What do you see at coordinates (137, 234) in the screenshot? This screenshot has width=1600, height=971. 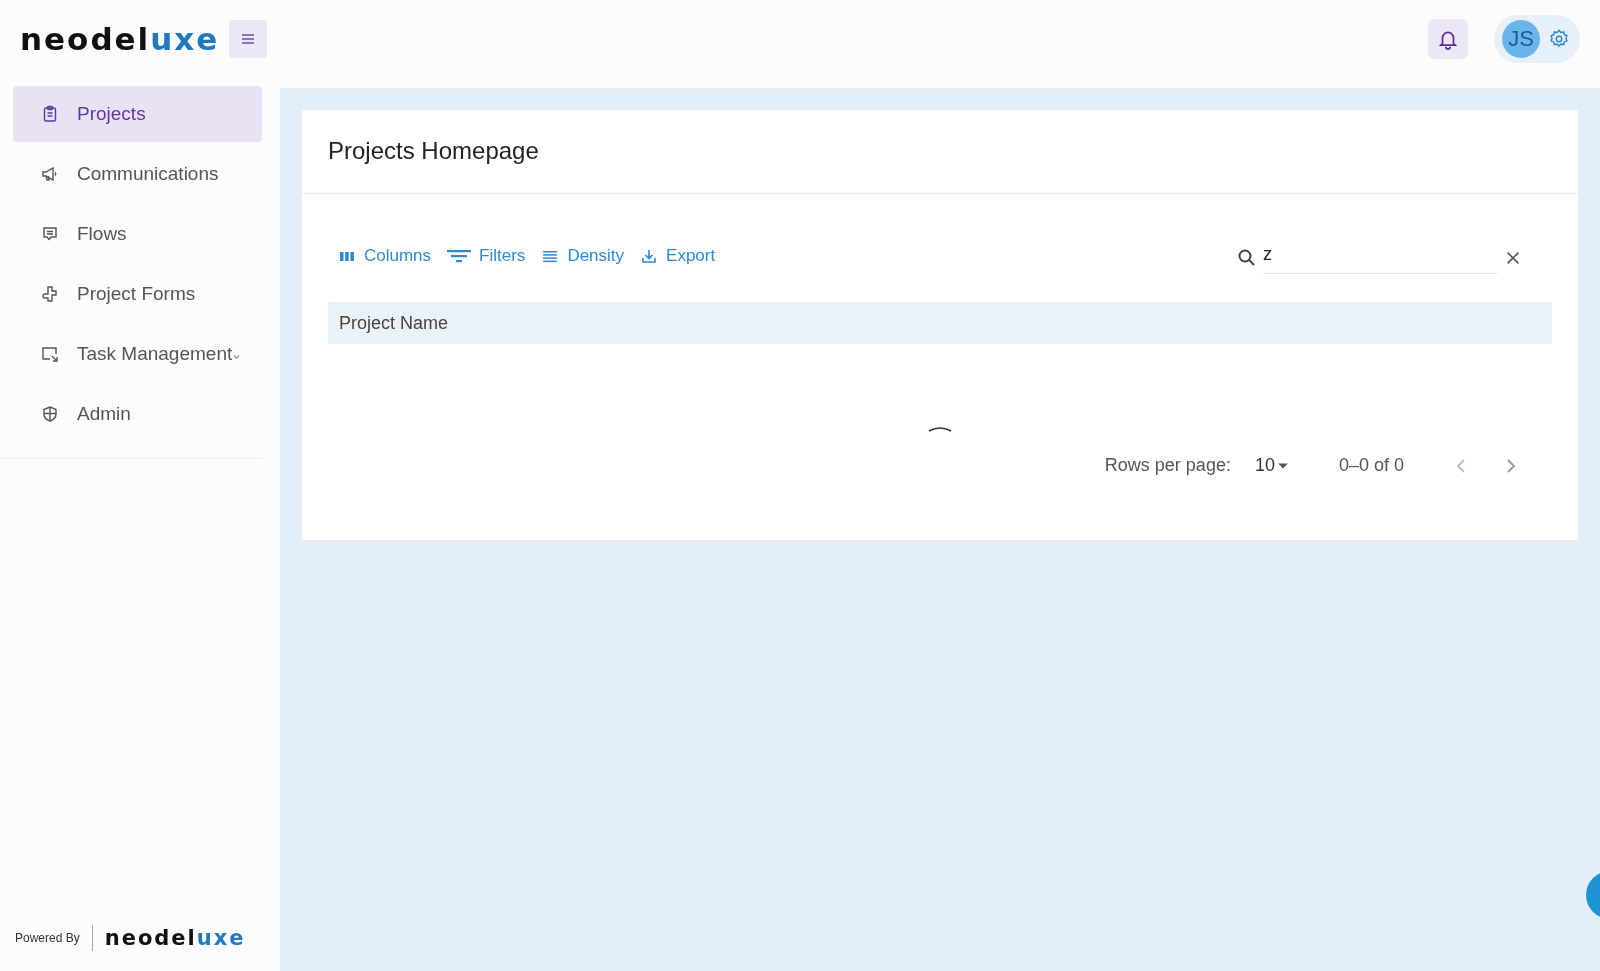 I see `sidebar-item: Flows` at bounding box center [137, 234].